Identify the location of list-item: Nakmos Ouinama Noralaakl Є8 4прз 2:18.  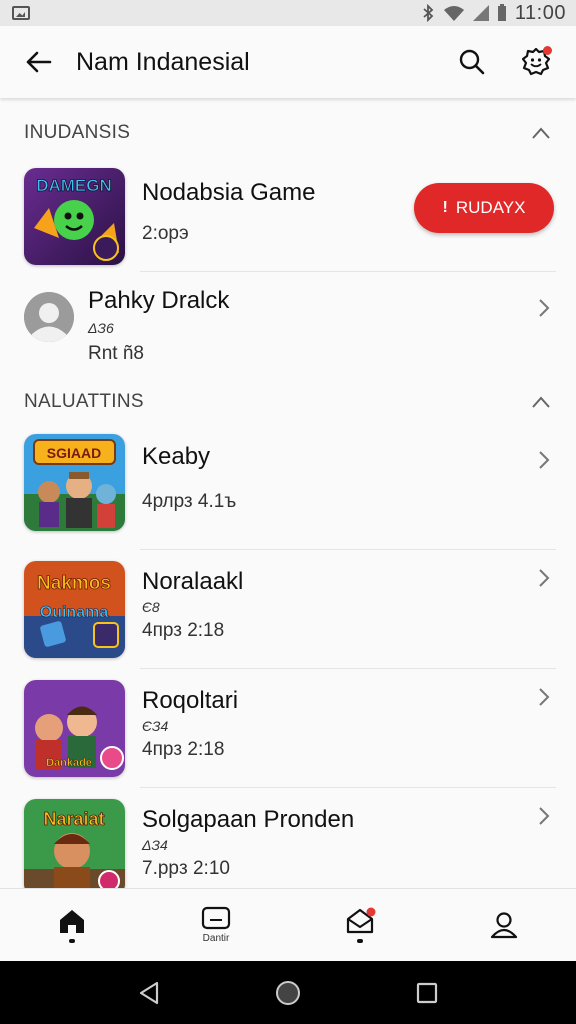
(288, 609).